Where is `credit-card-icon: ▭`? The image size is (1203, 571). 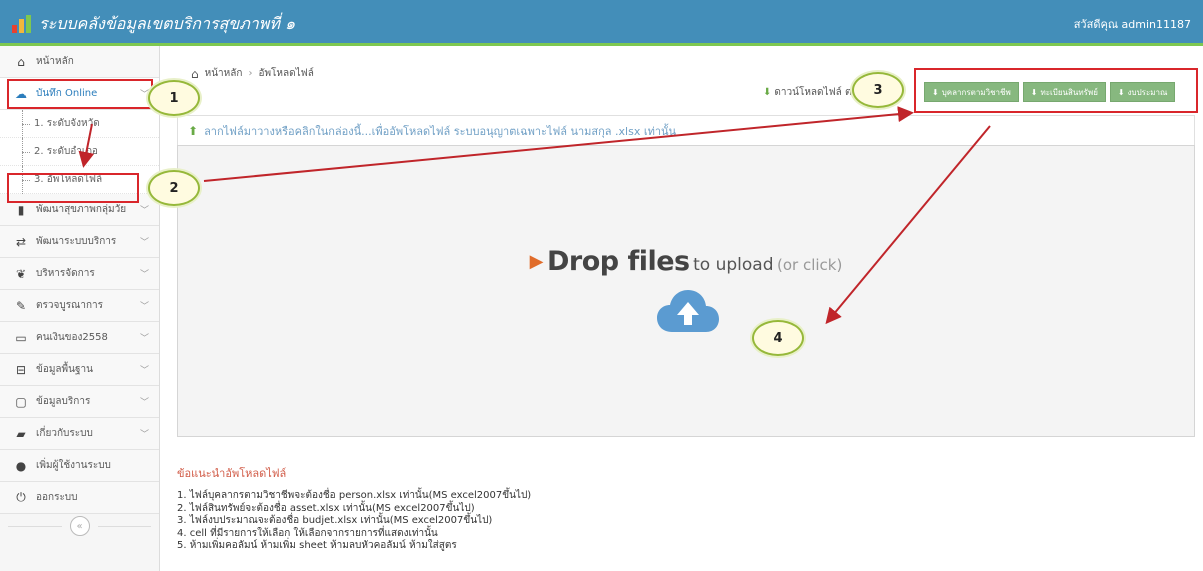 credit-card-icon: ▭ is located at coordinates (21, 337).